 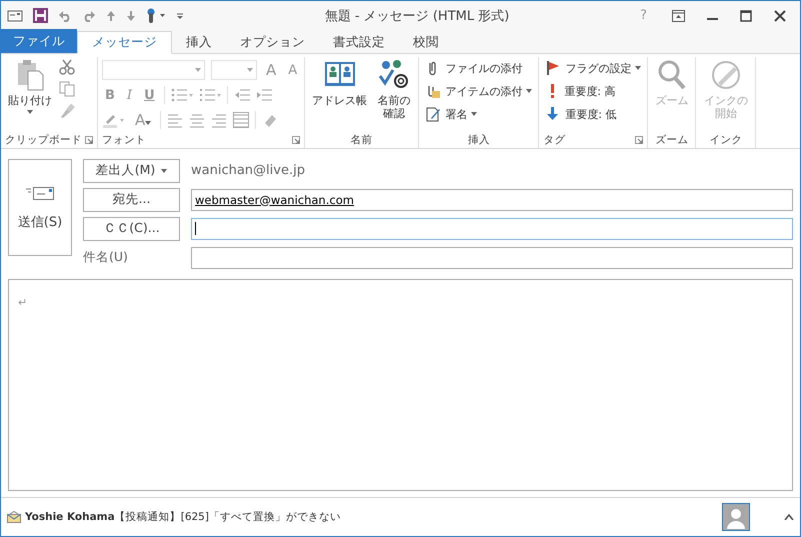 I want to click on magnifier-icon, so click(x=672, y=75).